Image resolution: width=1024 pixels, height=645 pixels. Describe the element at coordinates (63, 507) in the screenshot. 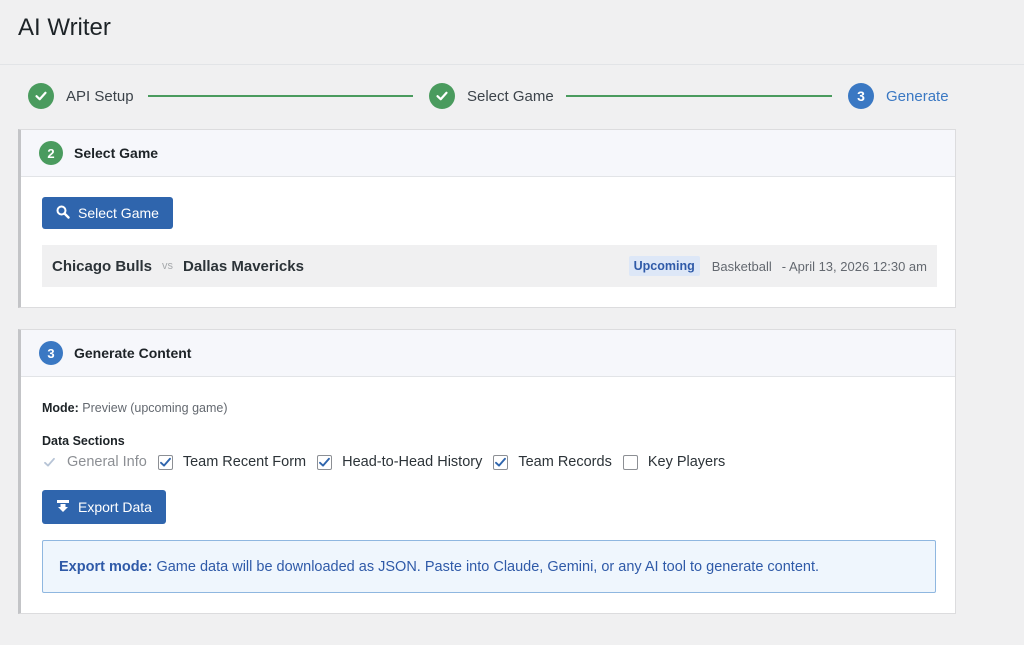

I see `download-icon` at that location.